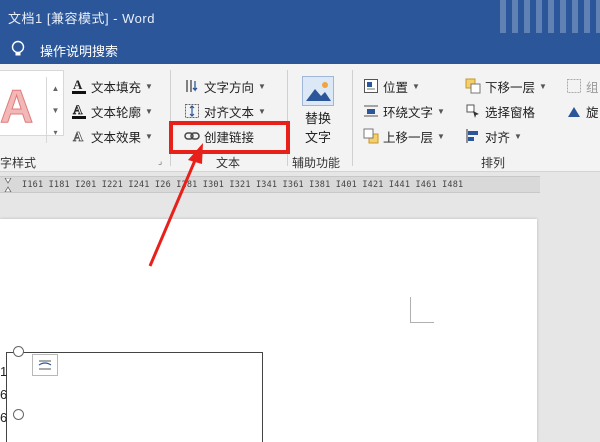 Image resolution: width=600 pixels, height=442 pixels. Describe the element at coordinates (493, 163) in the screenshot. I see `arrange-group-label: 排列` at that location.